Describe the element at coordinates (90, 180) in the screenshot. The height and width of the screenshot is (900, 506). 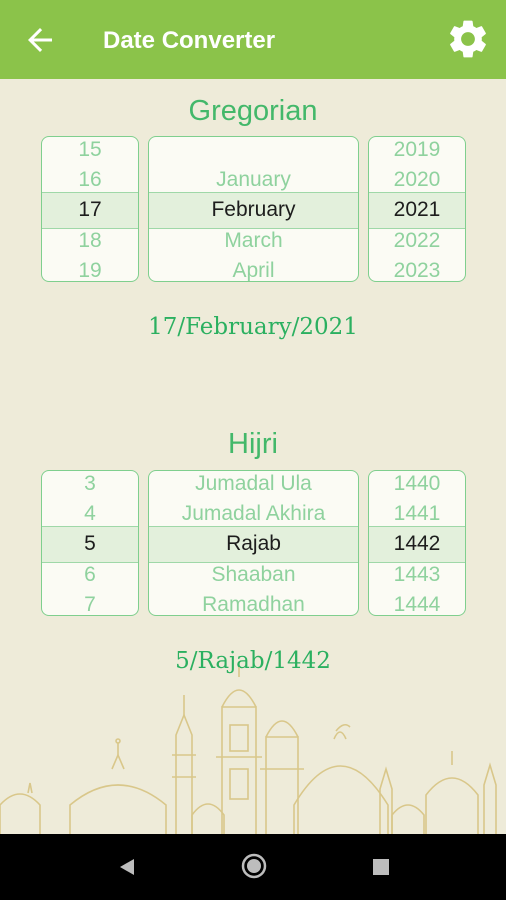
I see `picker-item: 16` at that location.